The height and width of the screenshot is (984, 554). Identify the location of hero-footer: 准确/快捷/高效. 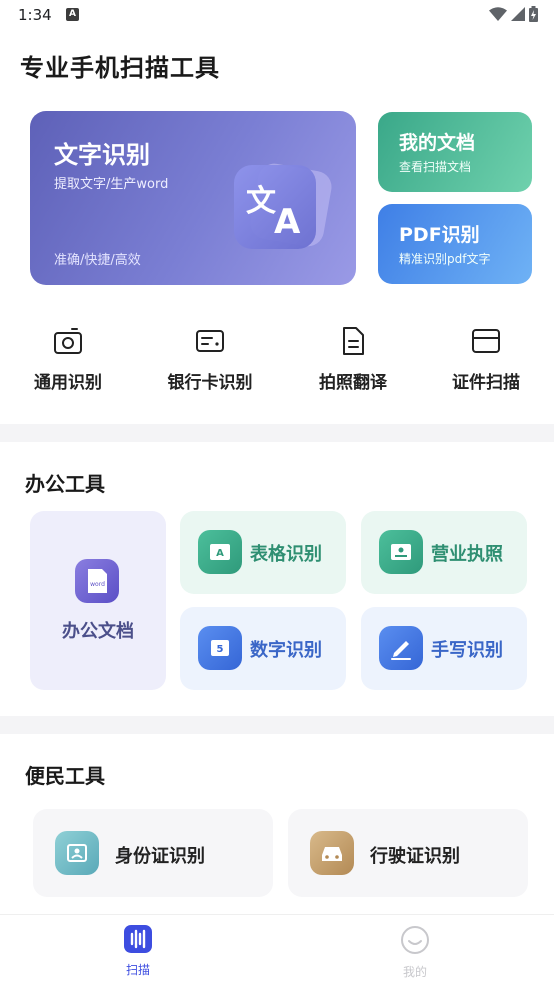
(97, 260).